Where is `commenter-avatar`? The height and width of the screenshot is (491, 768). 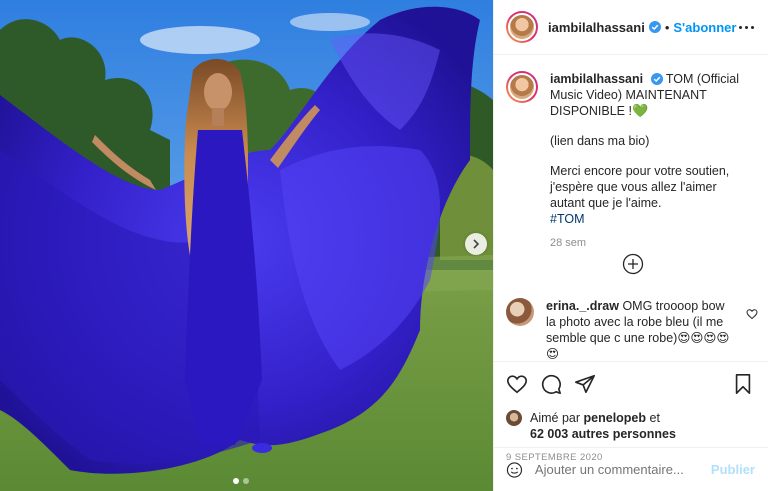
commenter-avatar is located at coordinates (520, 312).